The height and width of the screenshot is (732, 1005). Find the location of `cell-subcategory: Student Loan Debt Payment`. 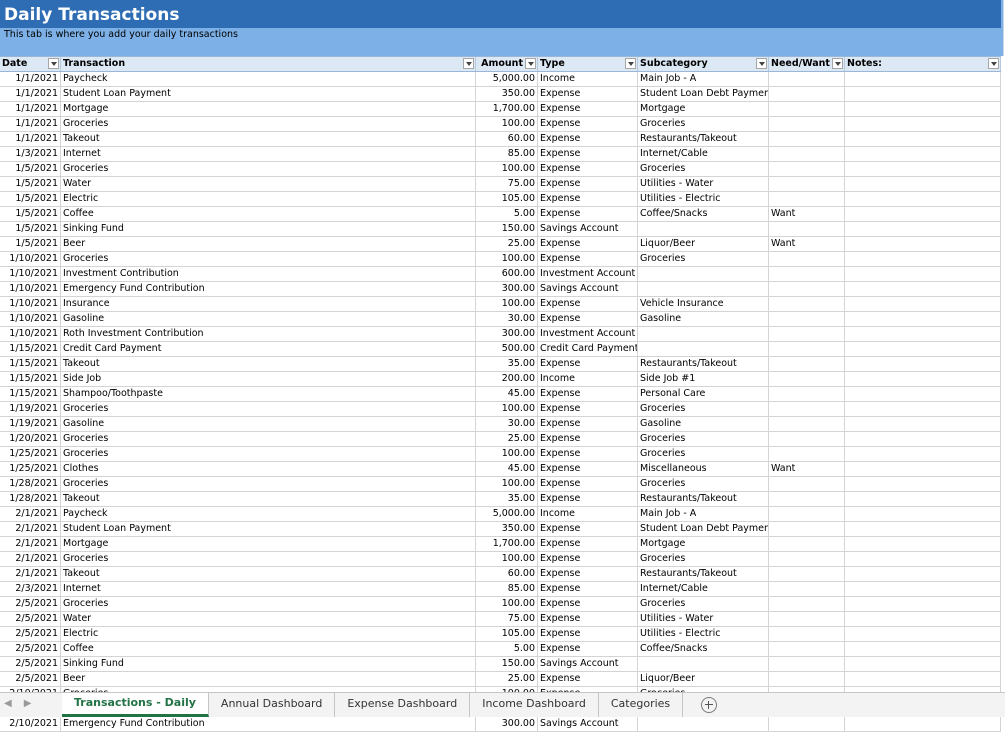

cell-subcategory: Student Loan Debt Payment is located at coordinates (703, 529).